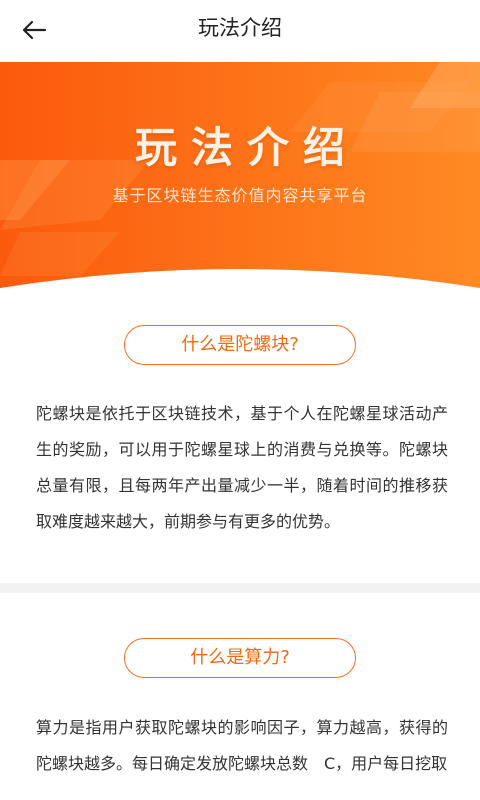  Describe the element at coordinates (240, 345) in the screenshot. I see `section-heading-gyro-block: 什么是陀螺块?` at that location.